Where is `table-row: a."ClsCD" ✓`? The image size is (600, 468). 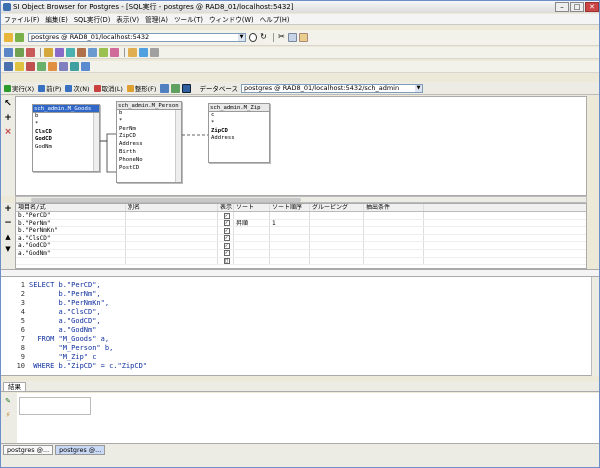
table-row: a."ClsCD" ✓ is located at coordinates (301, 238).